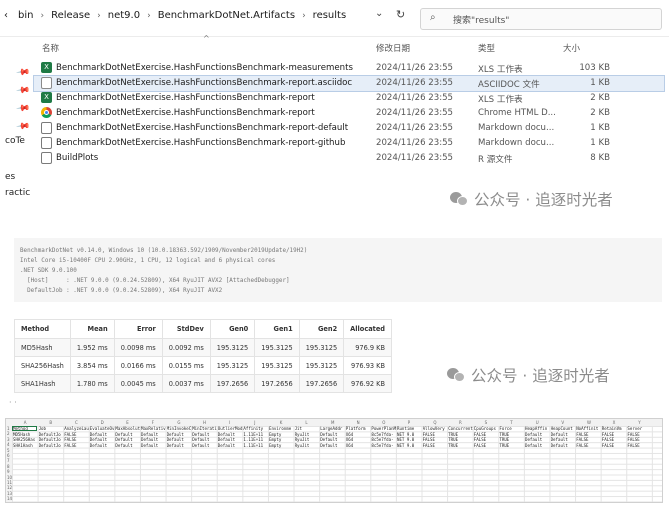 Image resolution: width=669 pixels, height=513 pixels. I want to click on sheet-cell: Force, so click(511, 428).